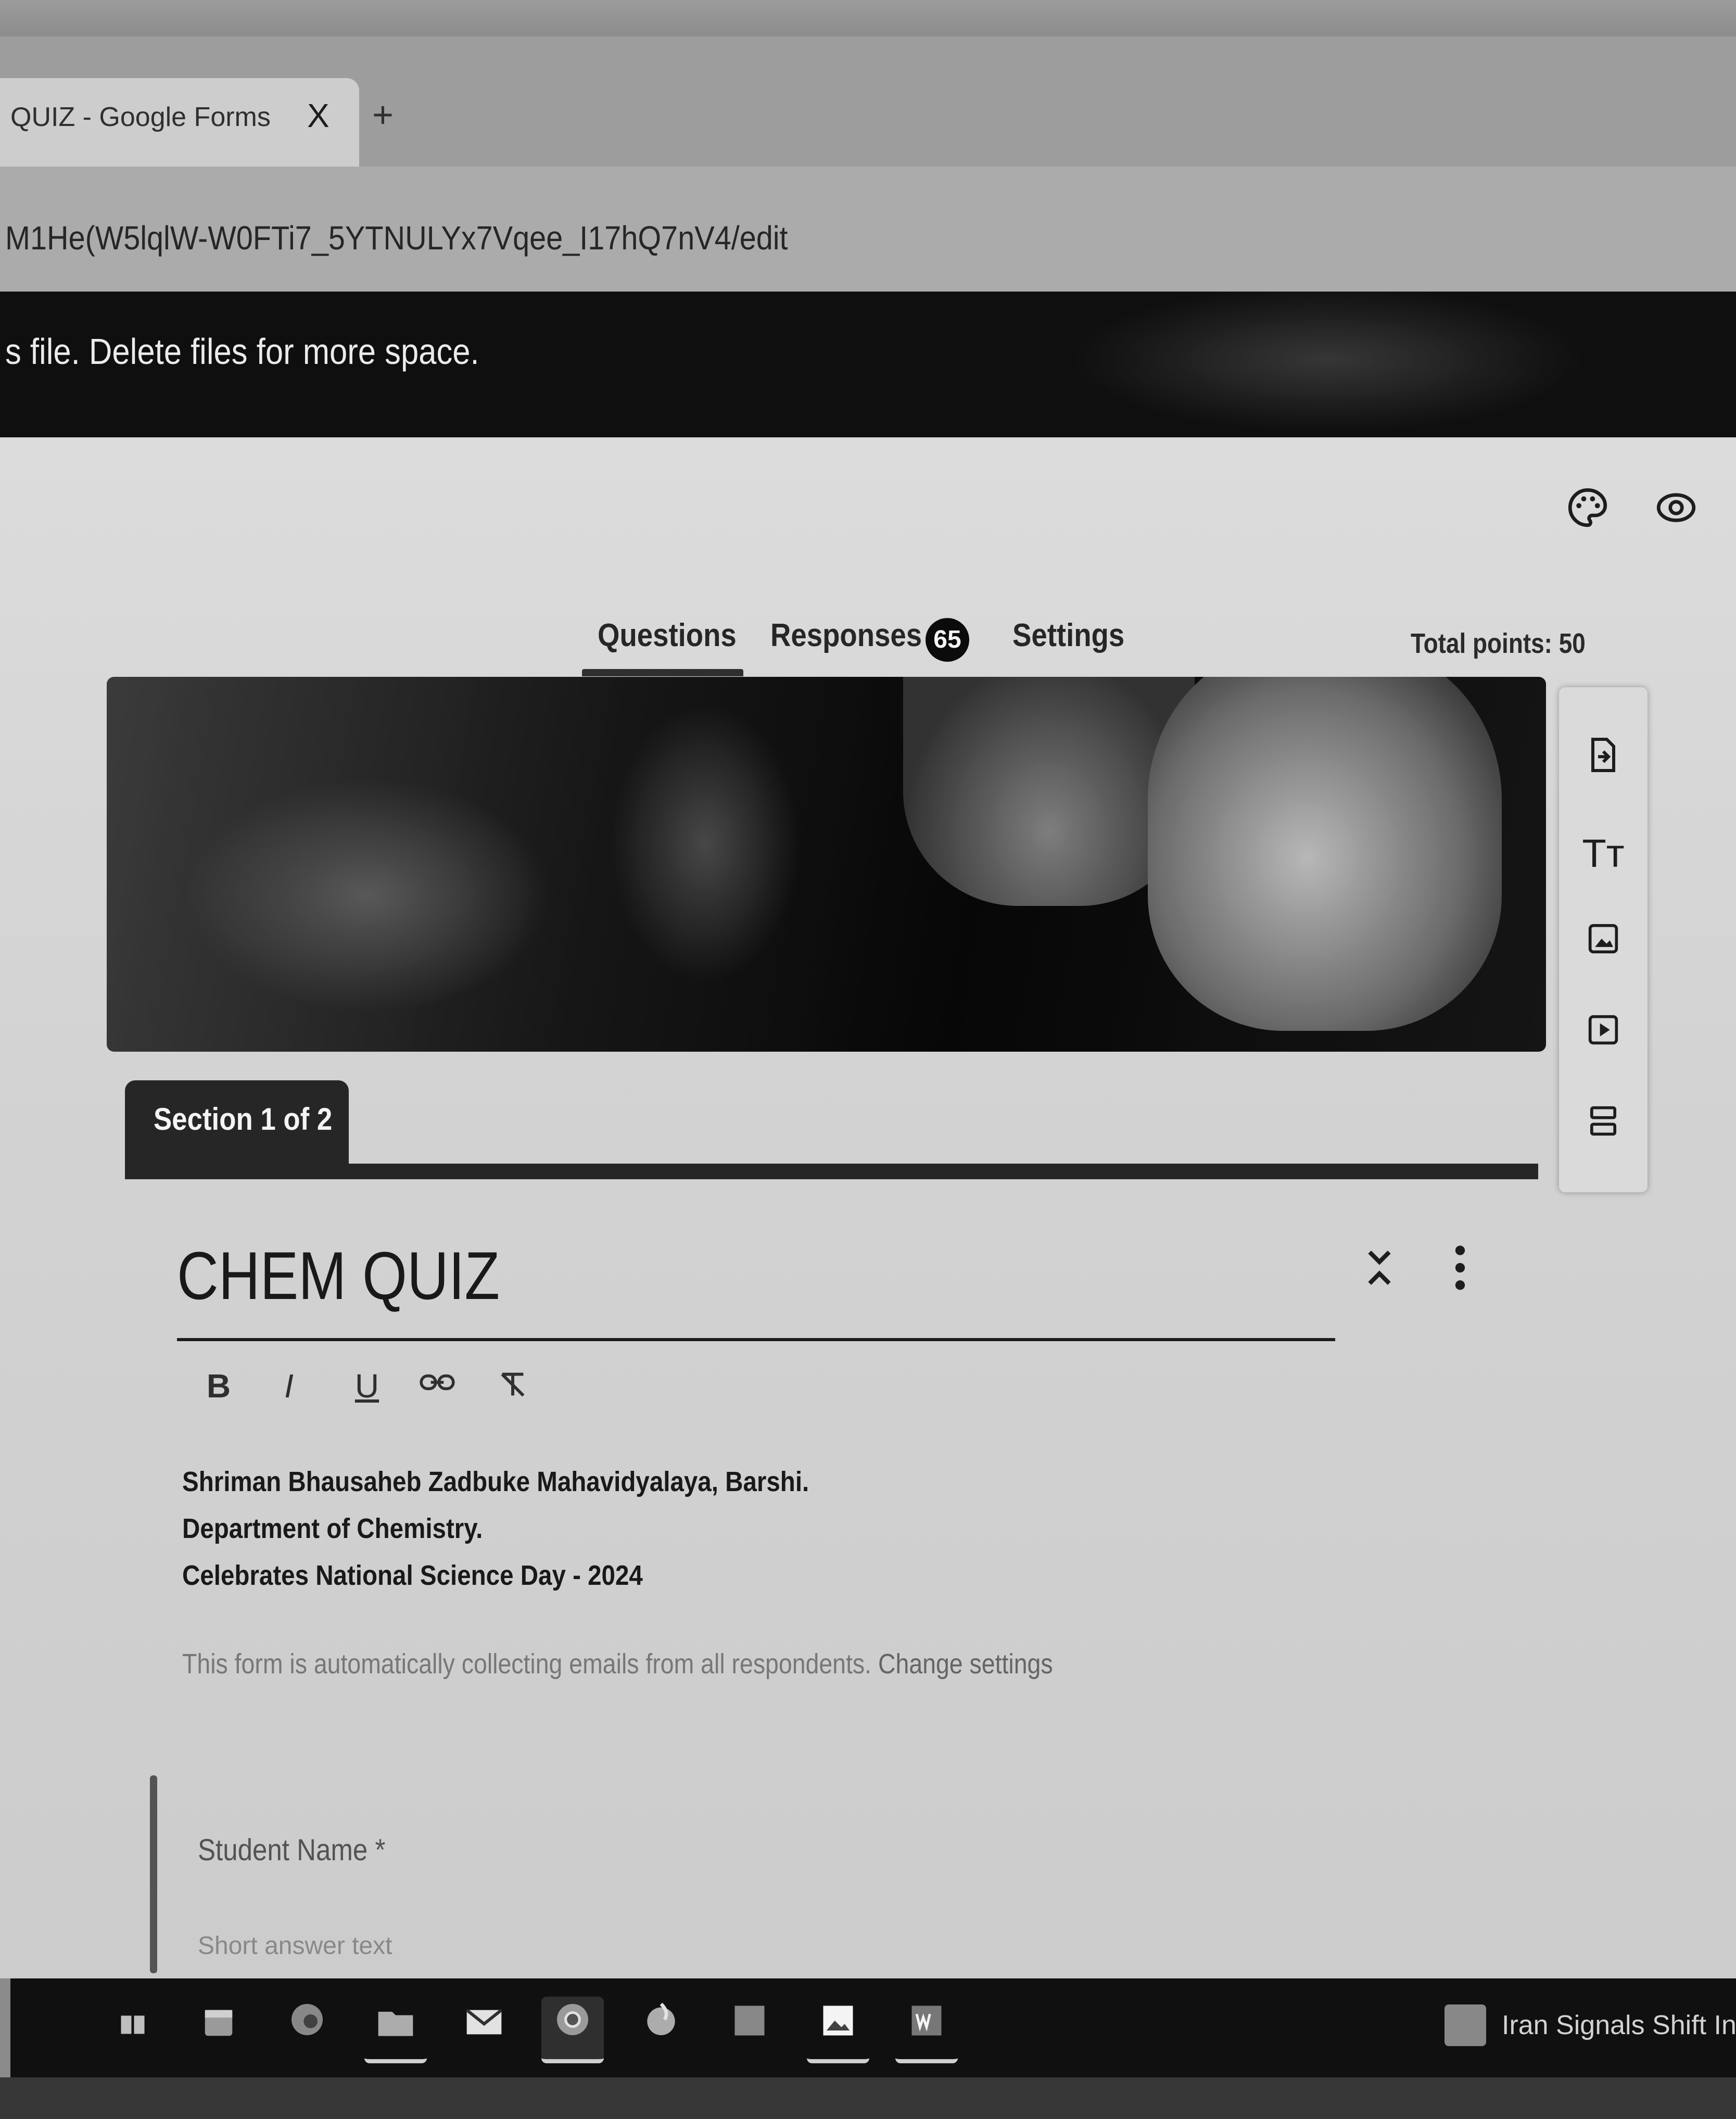 The height and width of the screenshot is (2119, 1736). What do you see at coordinates (140, 117) in the screenshot?
I see `browser-tab-title: QUIZ - Google Forms` at bounding box center [140, 117].